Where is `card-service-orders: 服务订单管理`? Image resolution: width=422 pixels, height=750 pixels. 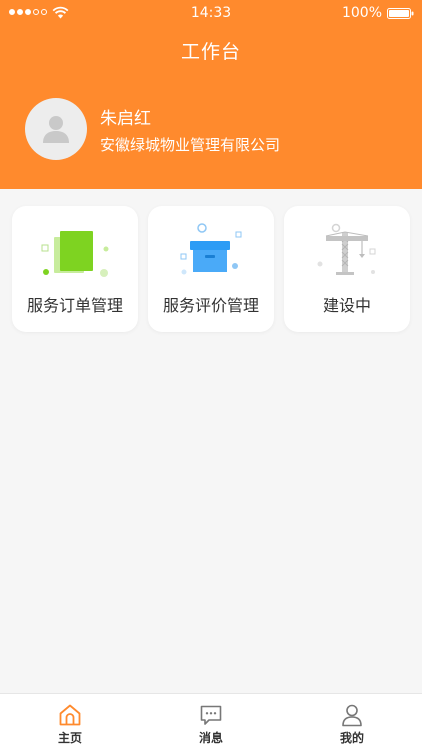
card-service-orders: 服务订单管理 is located at coordinates (75, 269).